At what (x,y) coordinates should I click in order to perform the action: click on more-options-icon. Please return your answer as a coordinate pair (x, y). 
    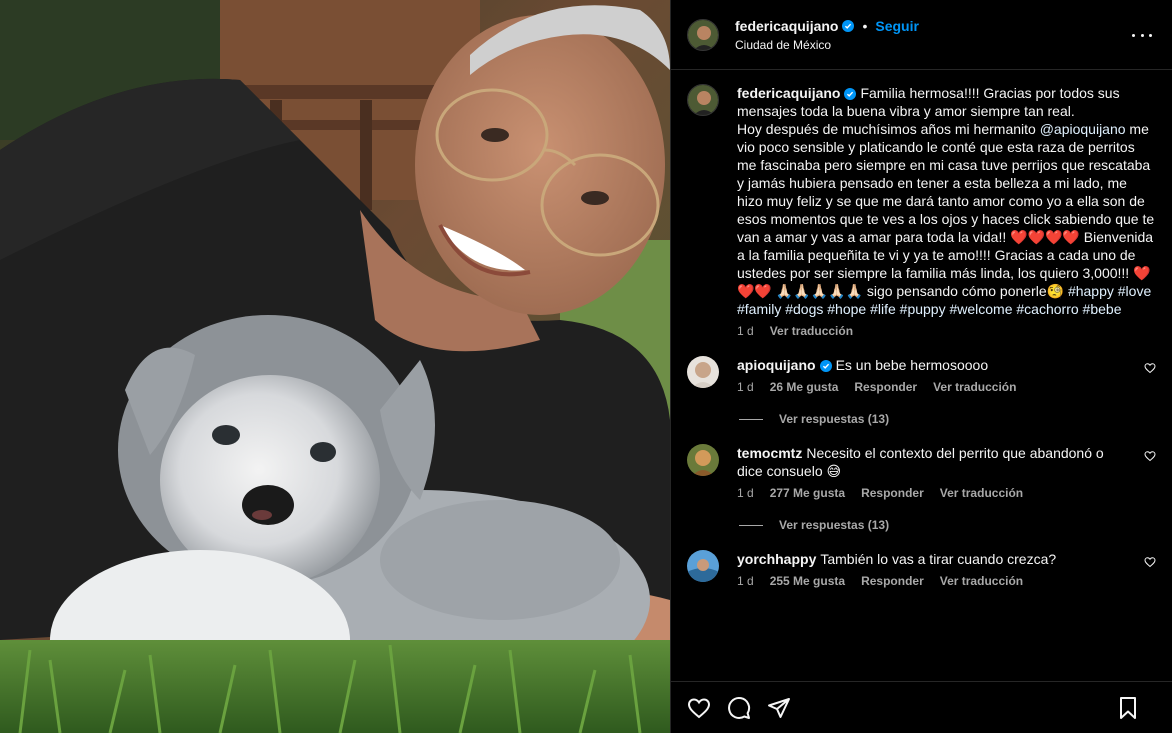
    Looking at the image, I should click on (1142, 35).